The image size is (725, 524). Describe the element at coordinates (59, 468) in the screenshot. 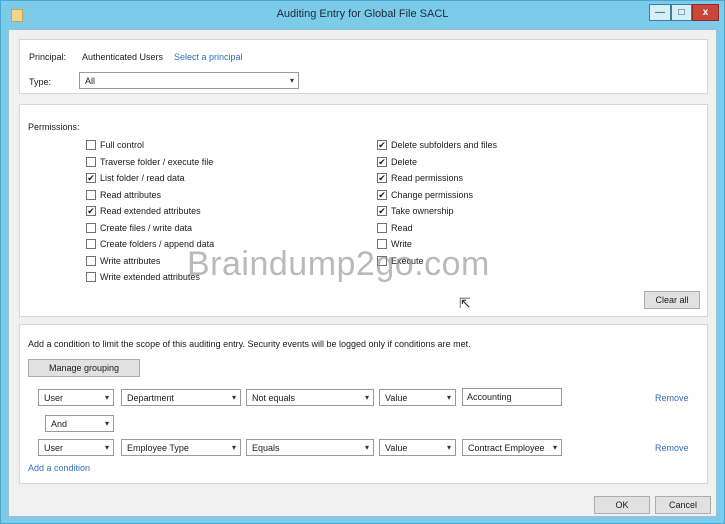

I see `add-condition-link: Add a condition` at that location.